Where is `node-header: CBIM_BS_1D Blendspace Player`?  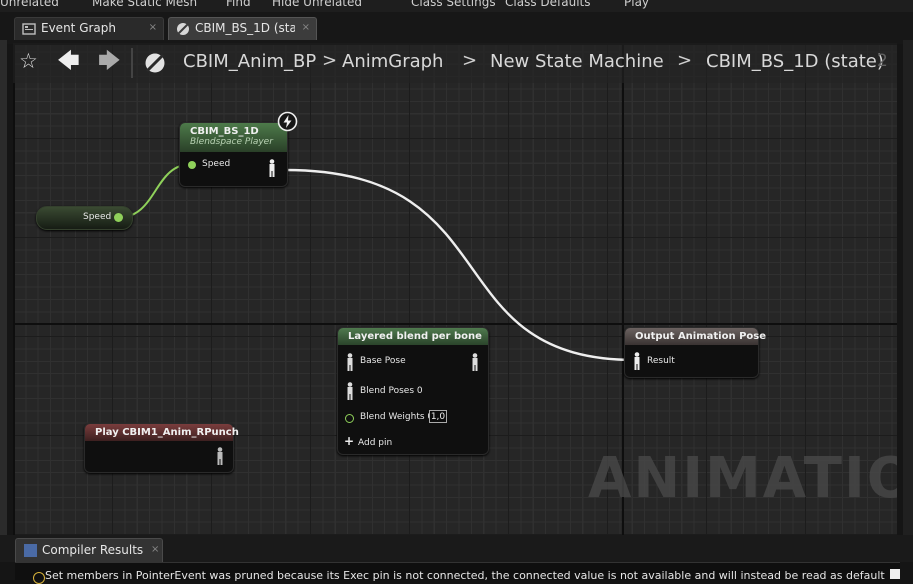 node-header: CBIM_BS_1D Blendspace Player is located at coordinates (233, 137).